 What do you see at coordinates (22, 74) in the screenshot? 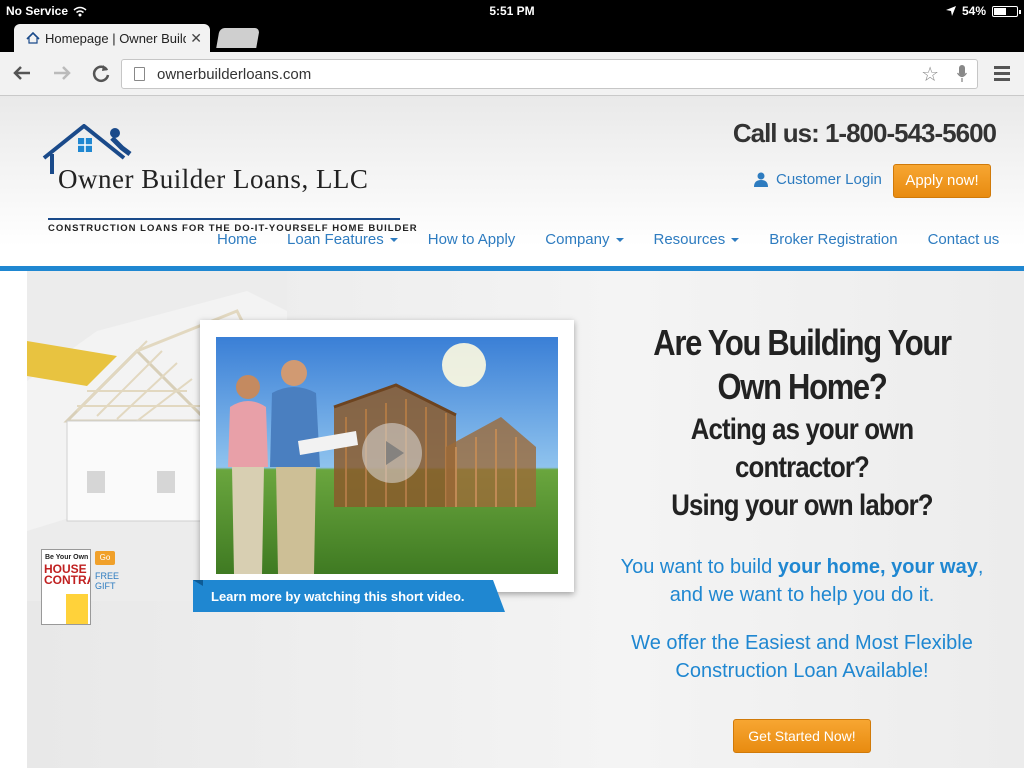
I see `back-icon` at bounding box center [22, 74].